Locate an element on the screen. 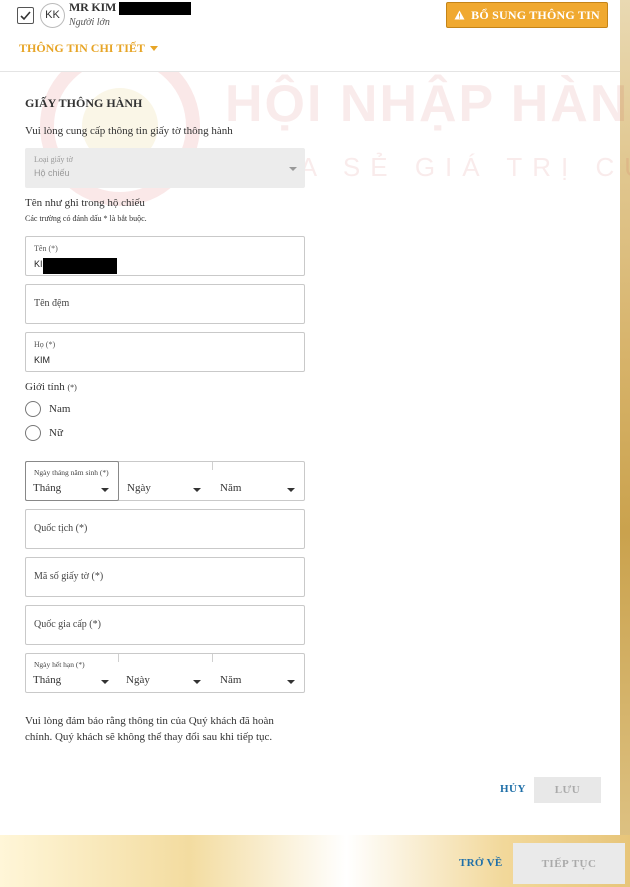 This screenshot has height=887, width=630. date-of-birth-group: Ngày tháng năm sinh (*) Tháng Ngày Năm is located at coordinates (165, 481).